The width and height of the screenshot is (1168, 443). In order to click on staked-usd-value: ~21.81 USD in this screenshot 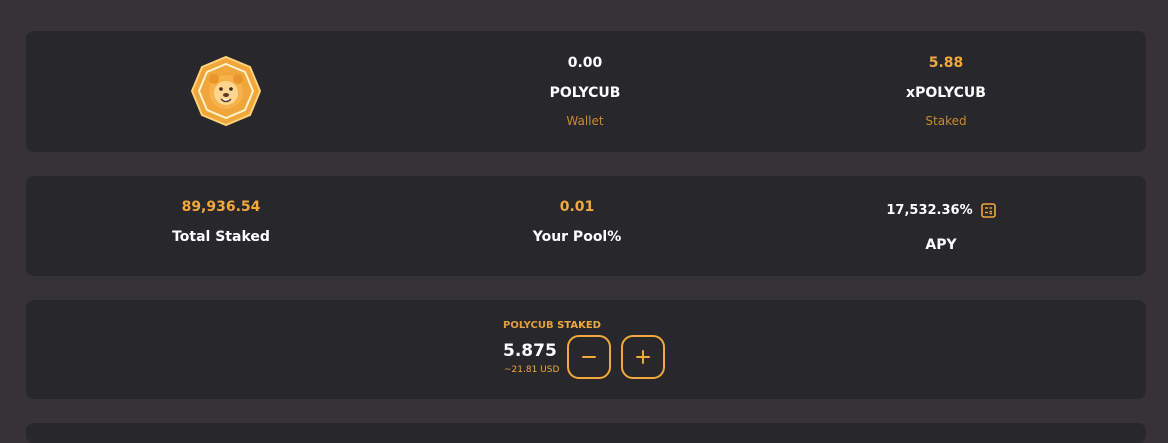, I will do `click(532, 370)`.